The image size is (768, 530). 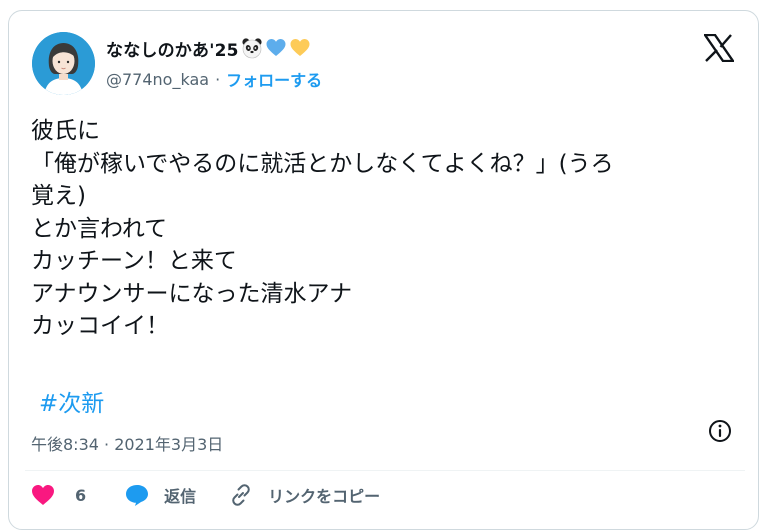 What do you see at coordinates (71, 401) in the screenshot?
I see `hashtag-link: #次新` at bounding box center [71, 401].